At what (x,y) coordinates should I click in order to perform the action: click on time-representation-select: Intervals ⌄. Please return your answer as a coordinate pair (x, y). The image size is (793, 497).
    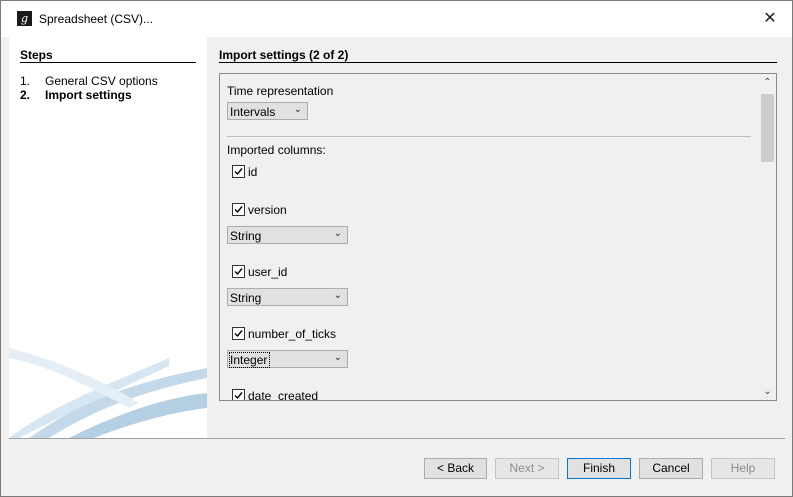
    Looking at the image, I should click on (267, 111).